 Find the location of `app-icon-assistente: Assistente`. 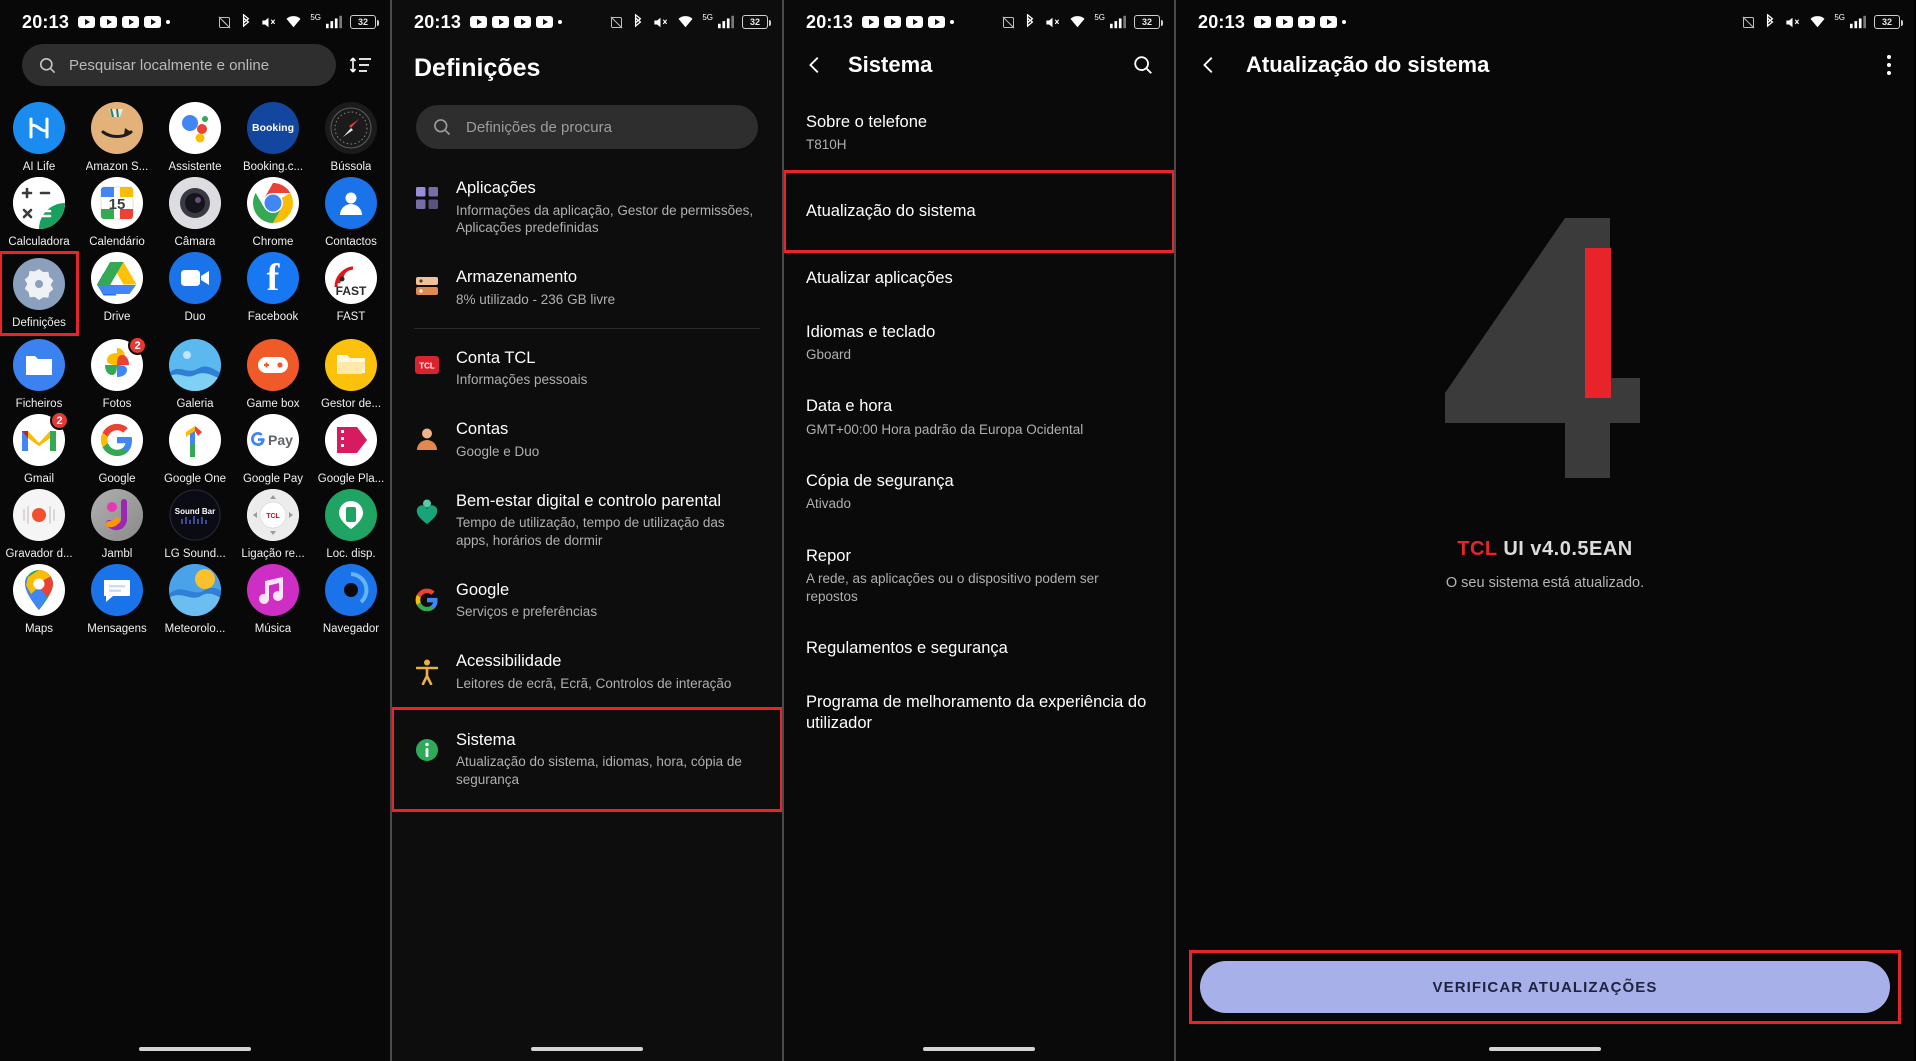

app-icon-assistente: Assistente is located at coordinates (195, 137).